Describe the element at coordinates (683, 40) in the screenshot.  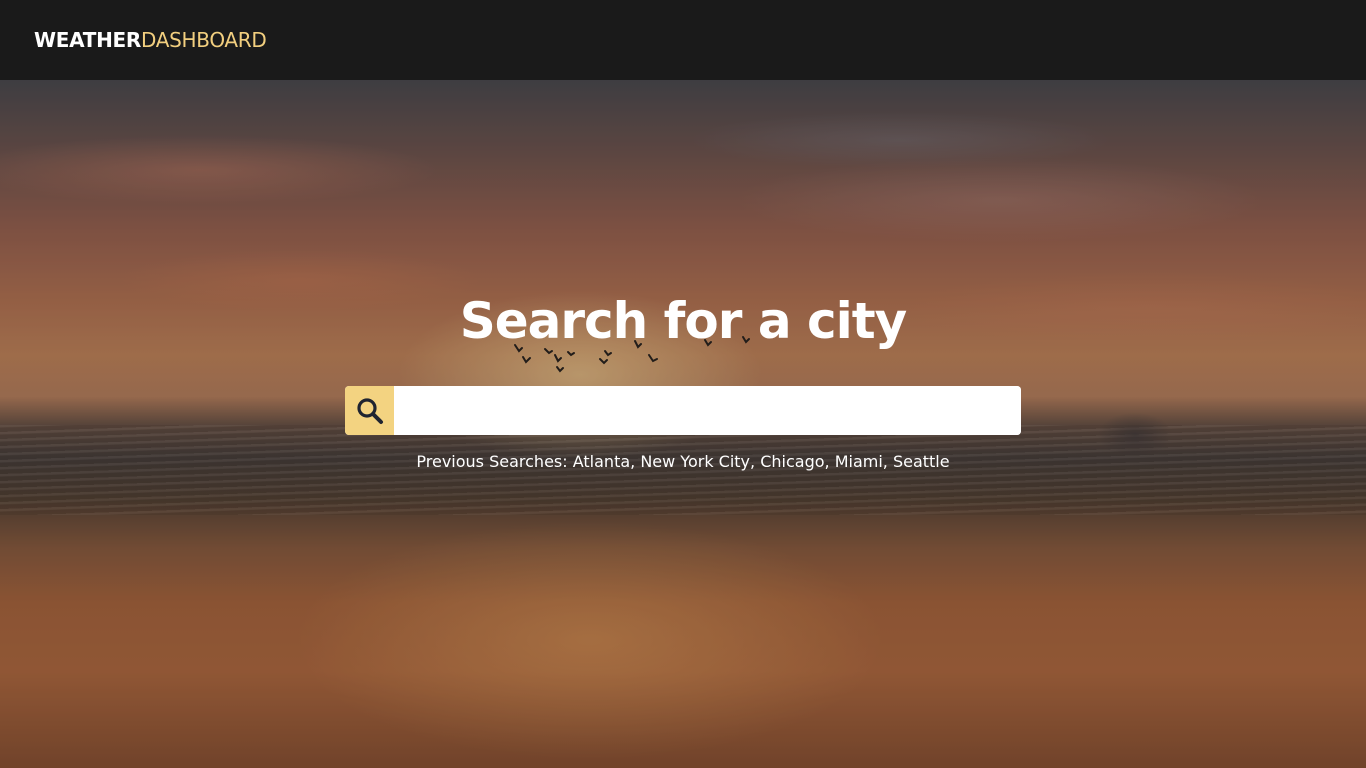
I see `navbar: WEATHER DASHBOARD` at that location.